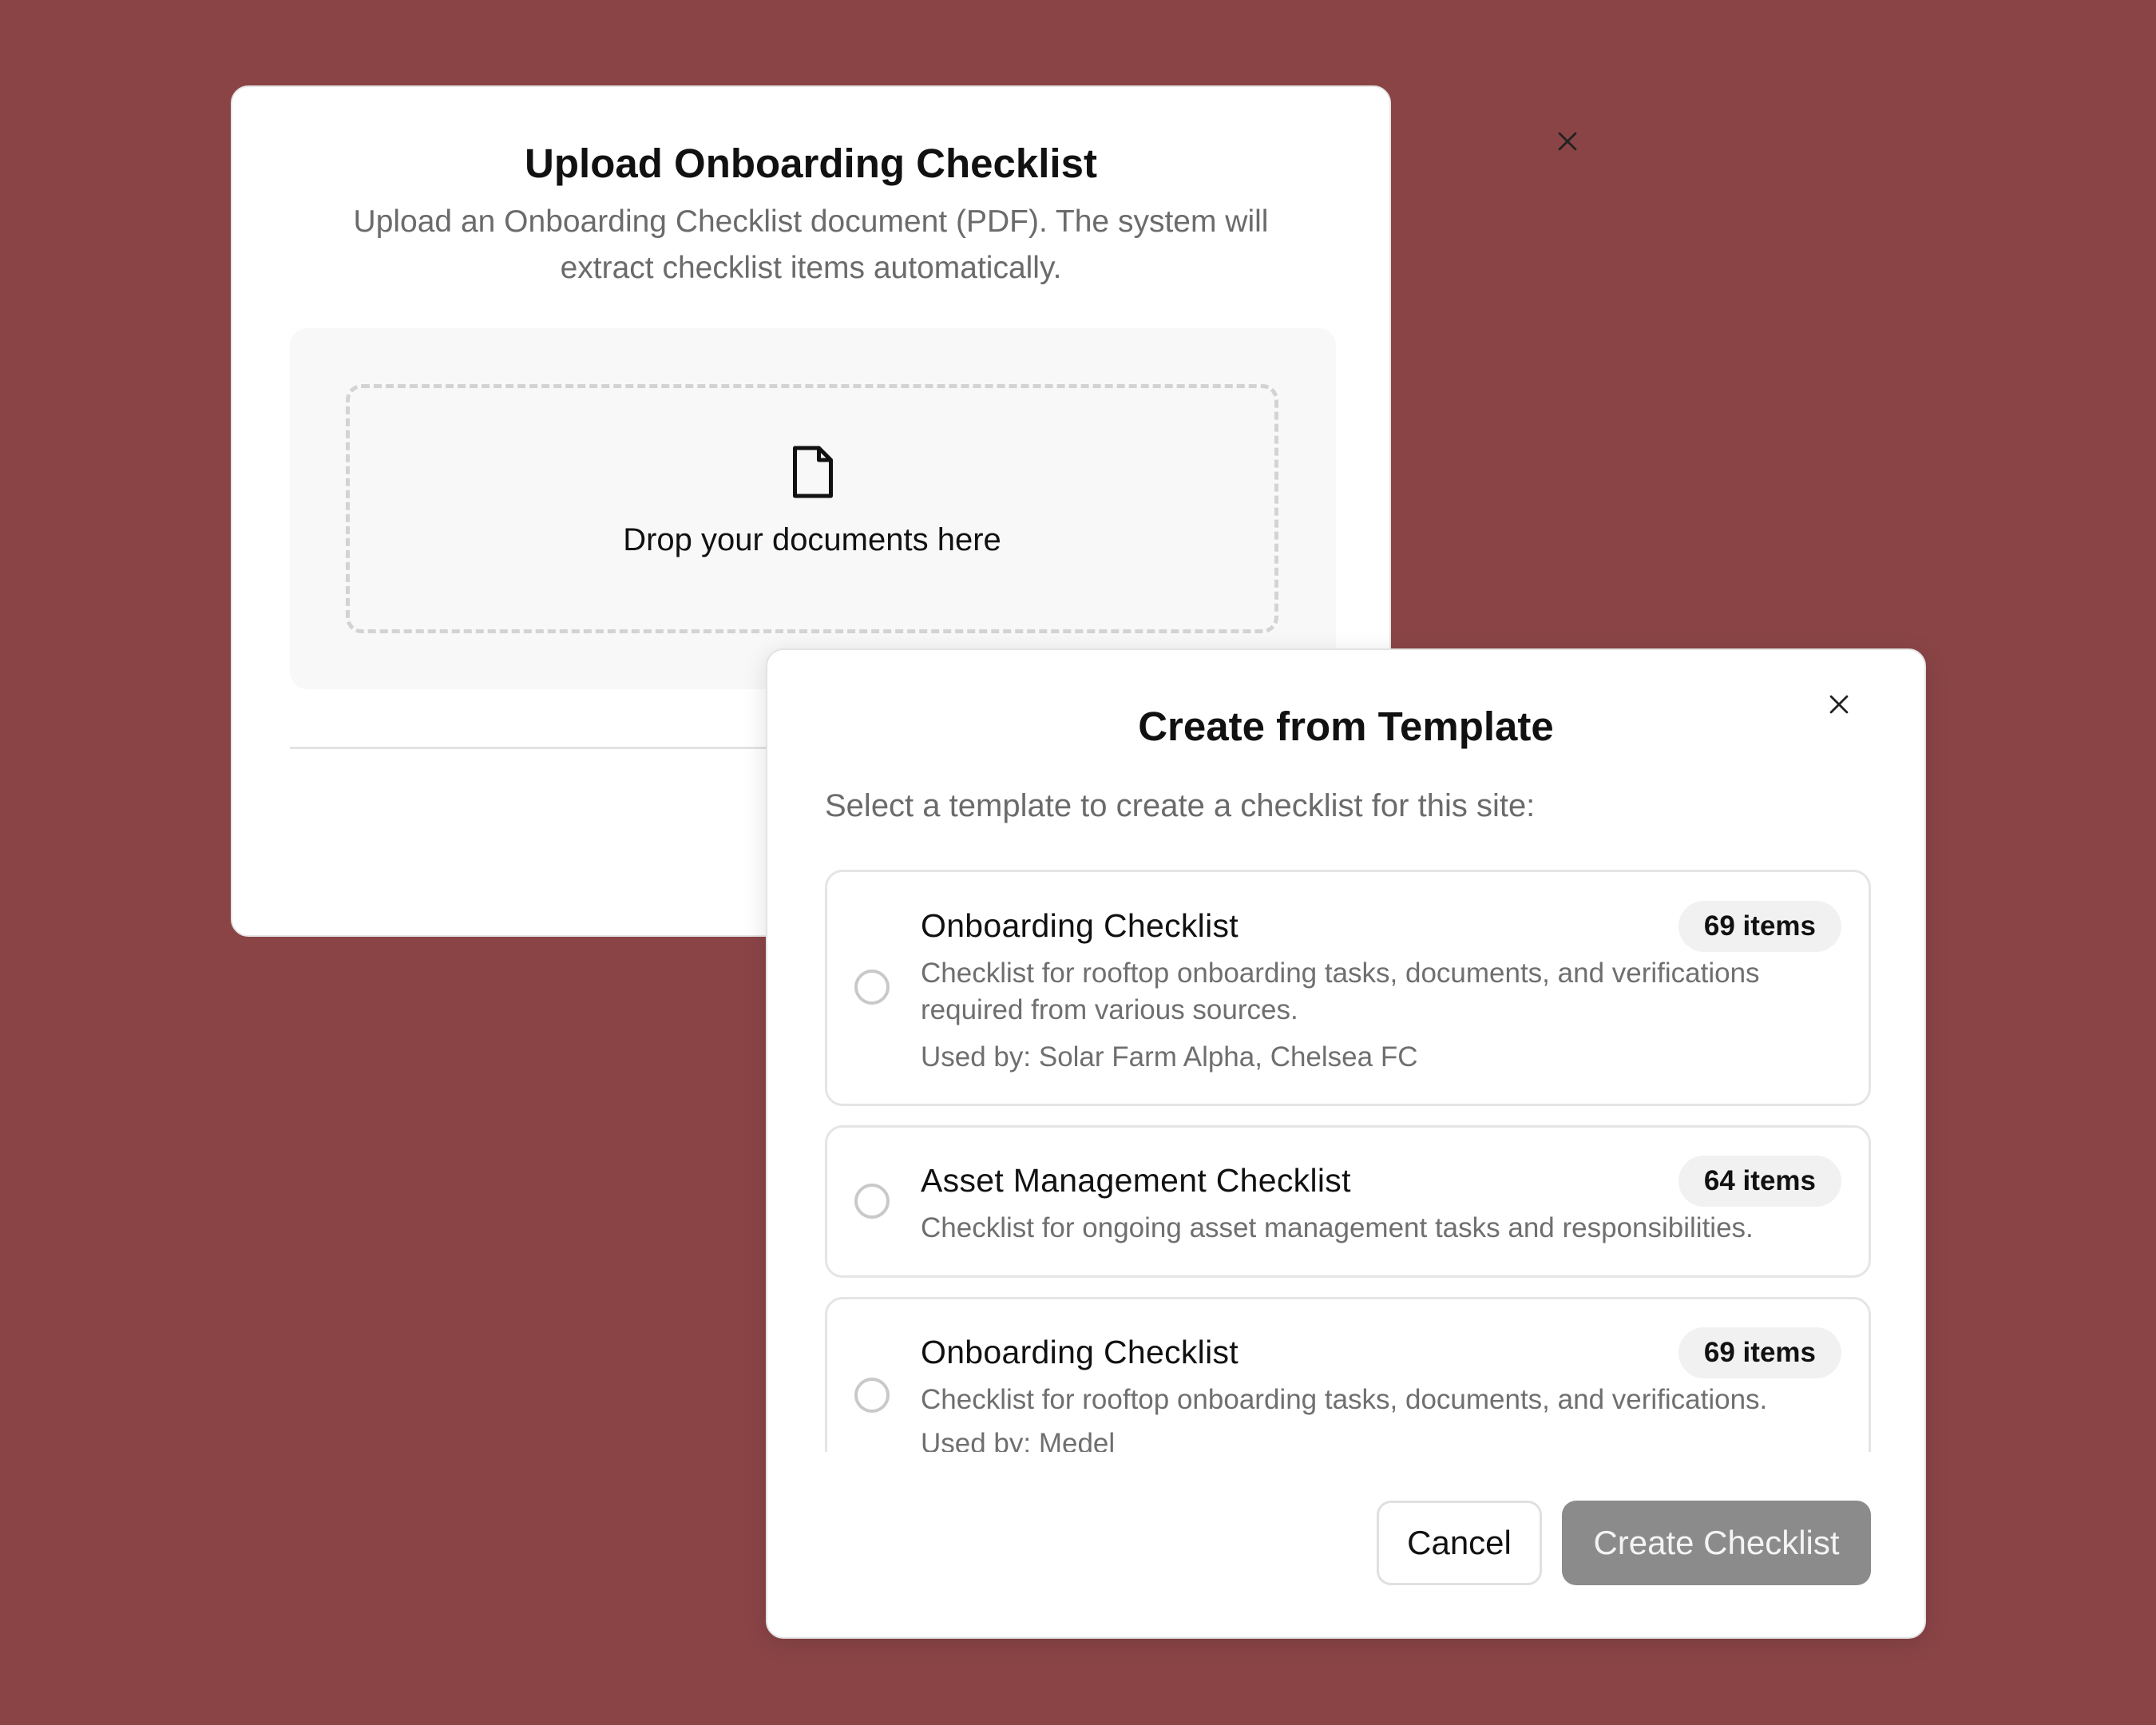 This screenshot has width=2156, height=1725. I want to click on upload-modal-title: Upload Onboarding Checklist, so click(811, 164).